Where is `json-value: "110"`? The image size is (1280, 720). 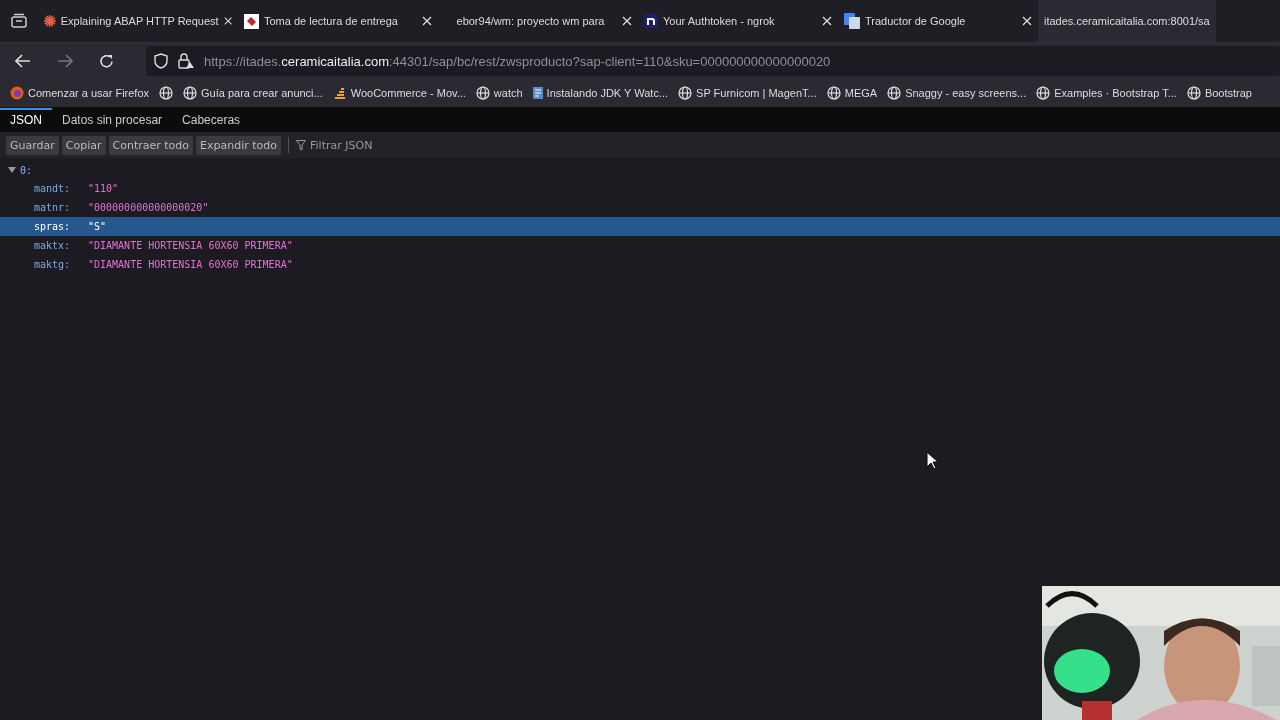
json-value: "110" is located at coordinates (103, 188).